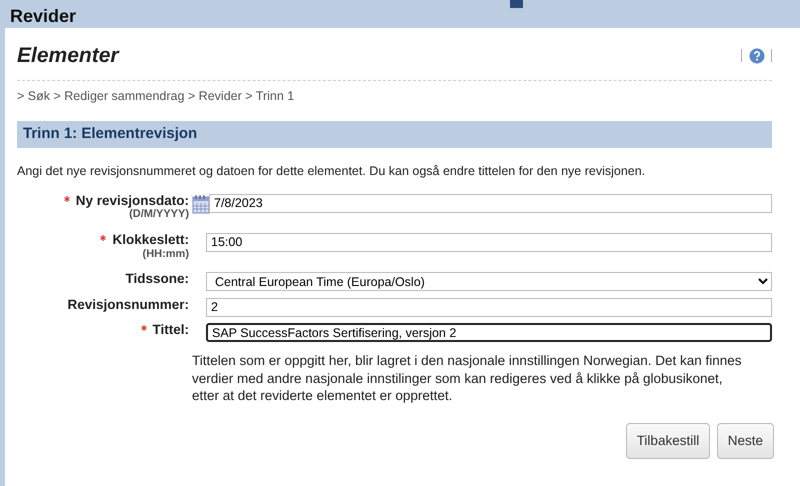 The image size is (800, 486). Describe the element at coordinates (490, 203) in the screenshot. I see `date-field: 7/8/2023` at that location.